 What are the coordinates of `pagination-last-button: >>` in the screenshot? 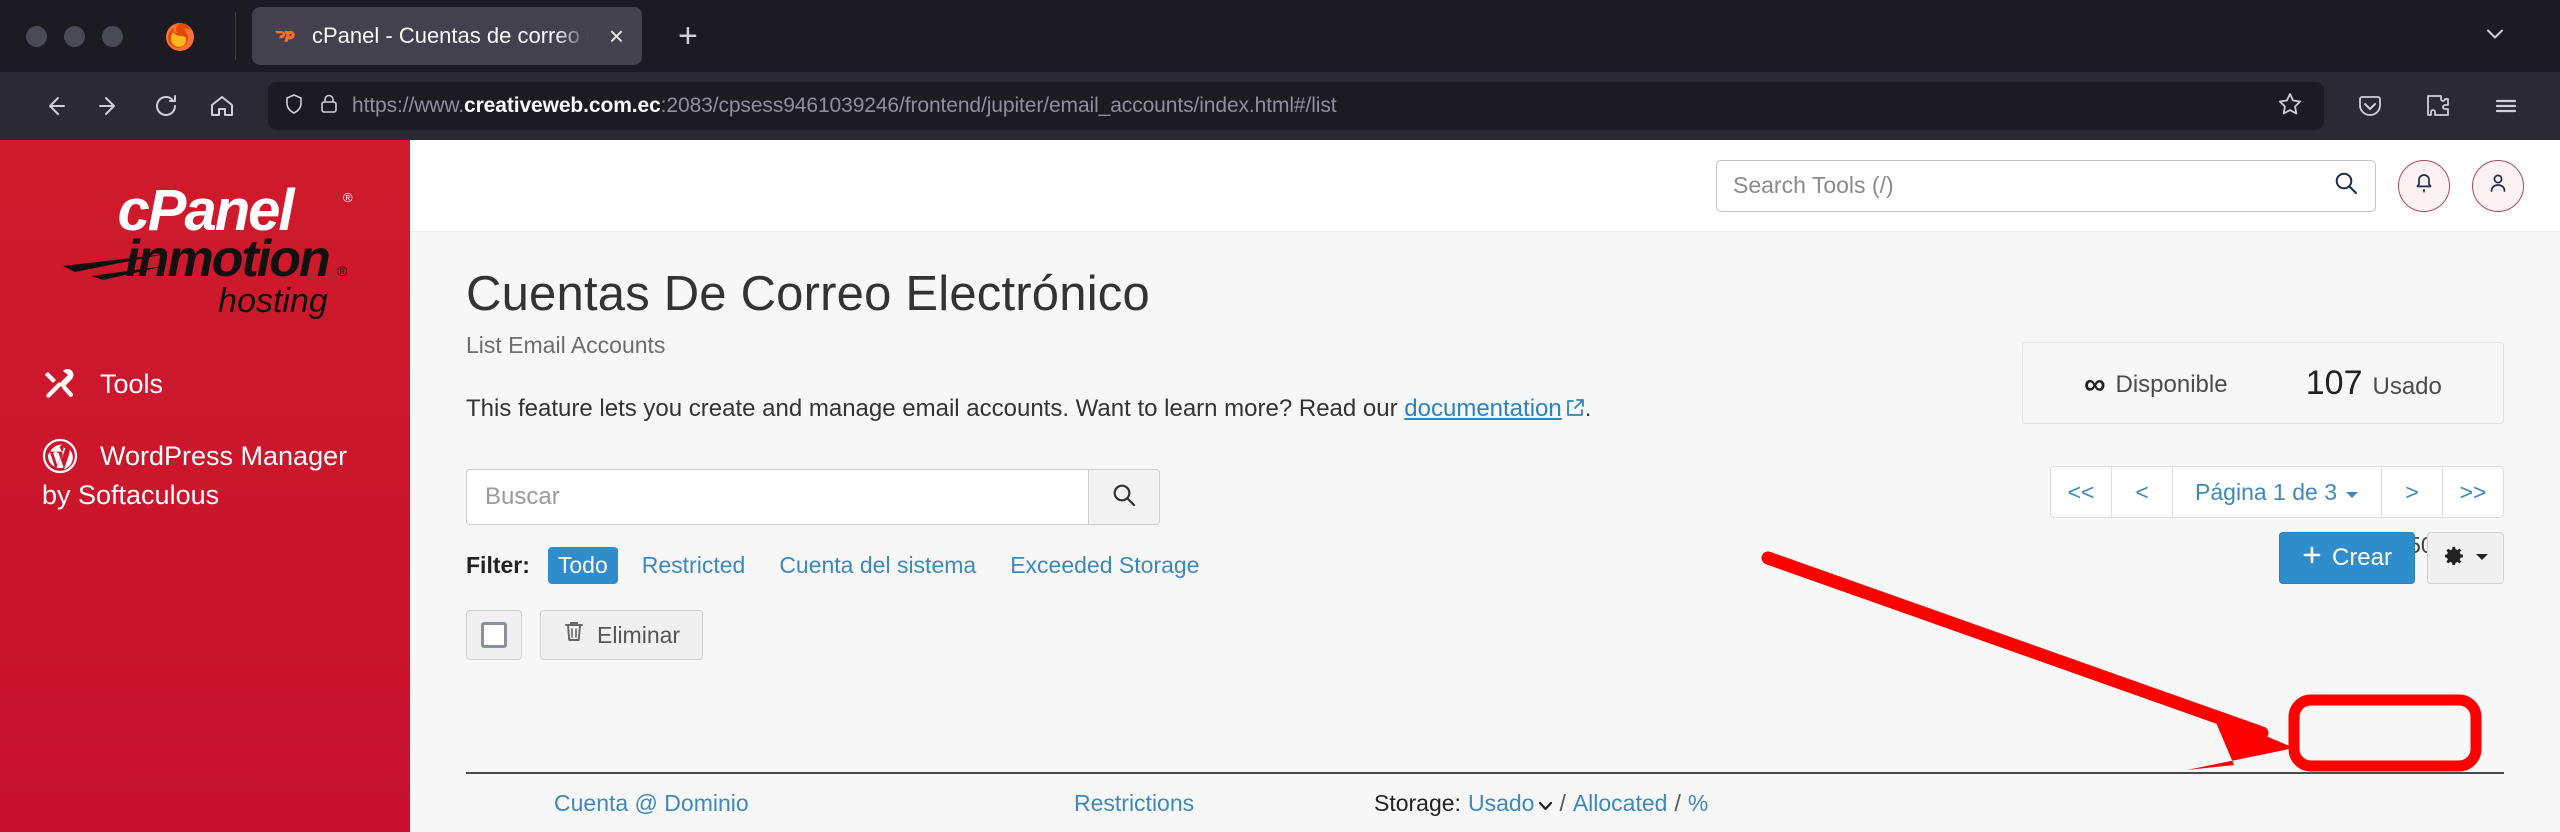 It's located at (2473, 492).